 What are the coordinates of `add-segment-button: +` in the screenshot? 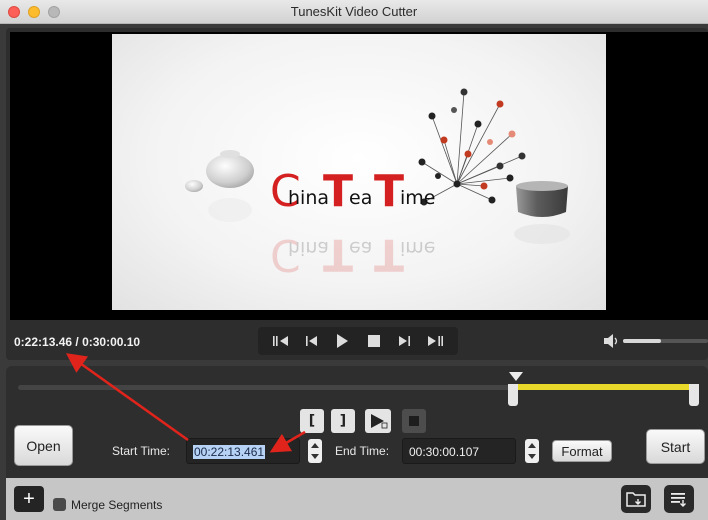 It's located at (29, 499).